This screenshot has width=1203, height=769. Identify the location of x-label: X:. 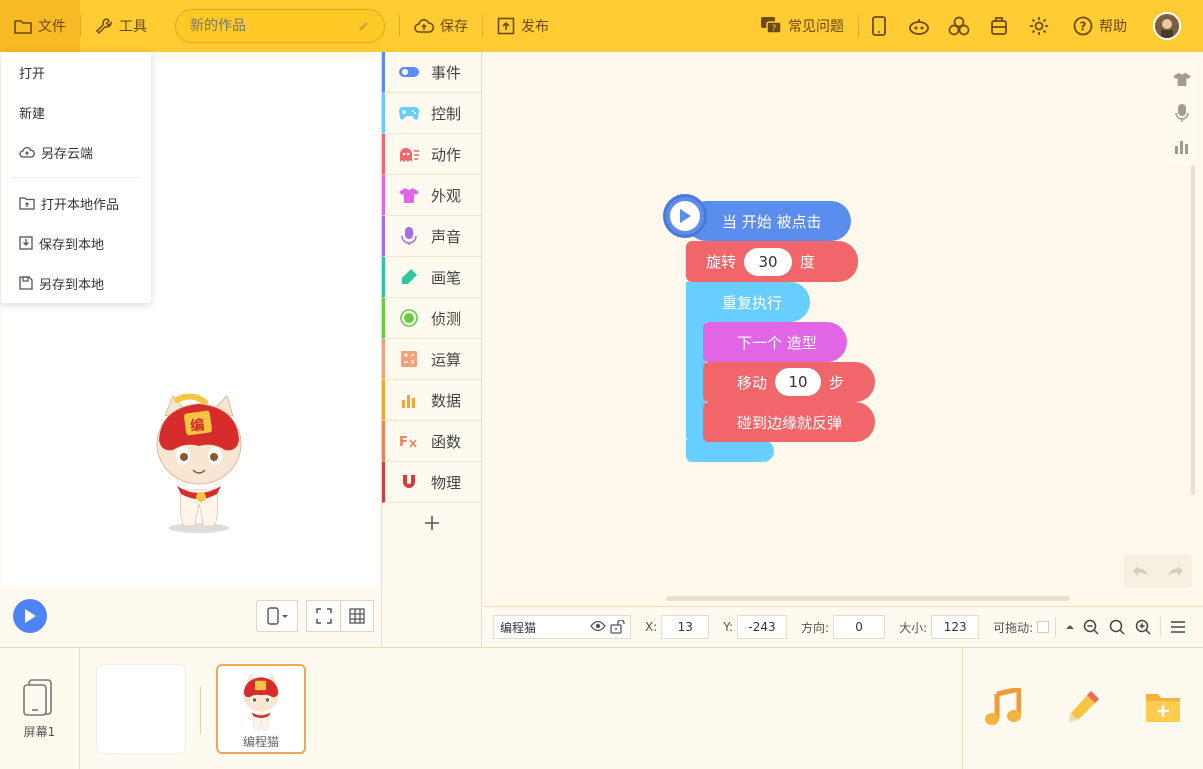
(651, 627).